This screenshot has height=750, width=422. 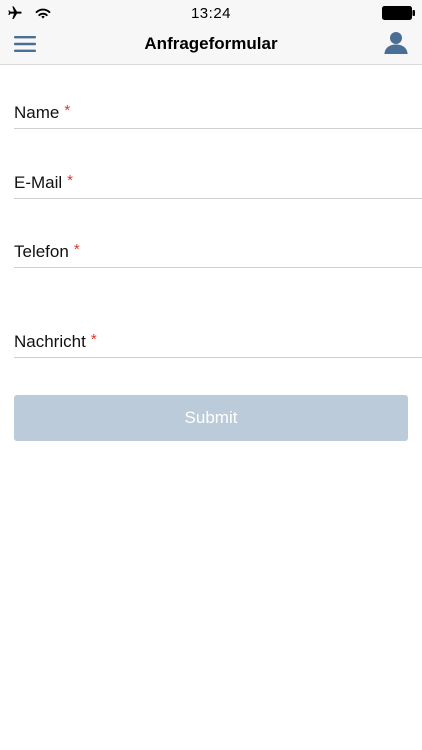 I want to click on message-field-label: Nachricht *, so click(x=55, y=341).